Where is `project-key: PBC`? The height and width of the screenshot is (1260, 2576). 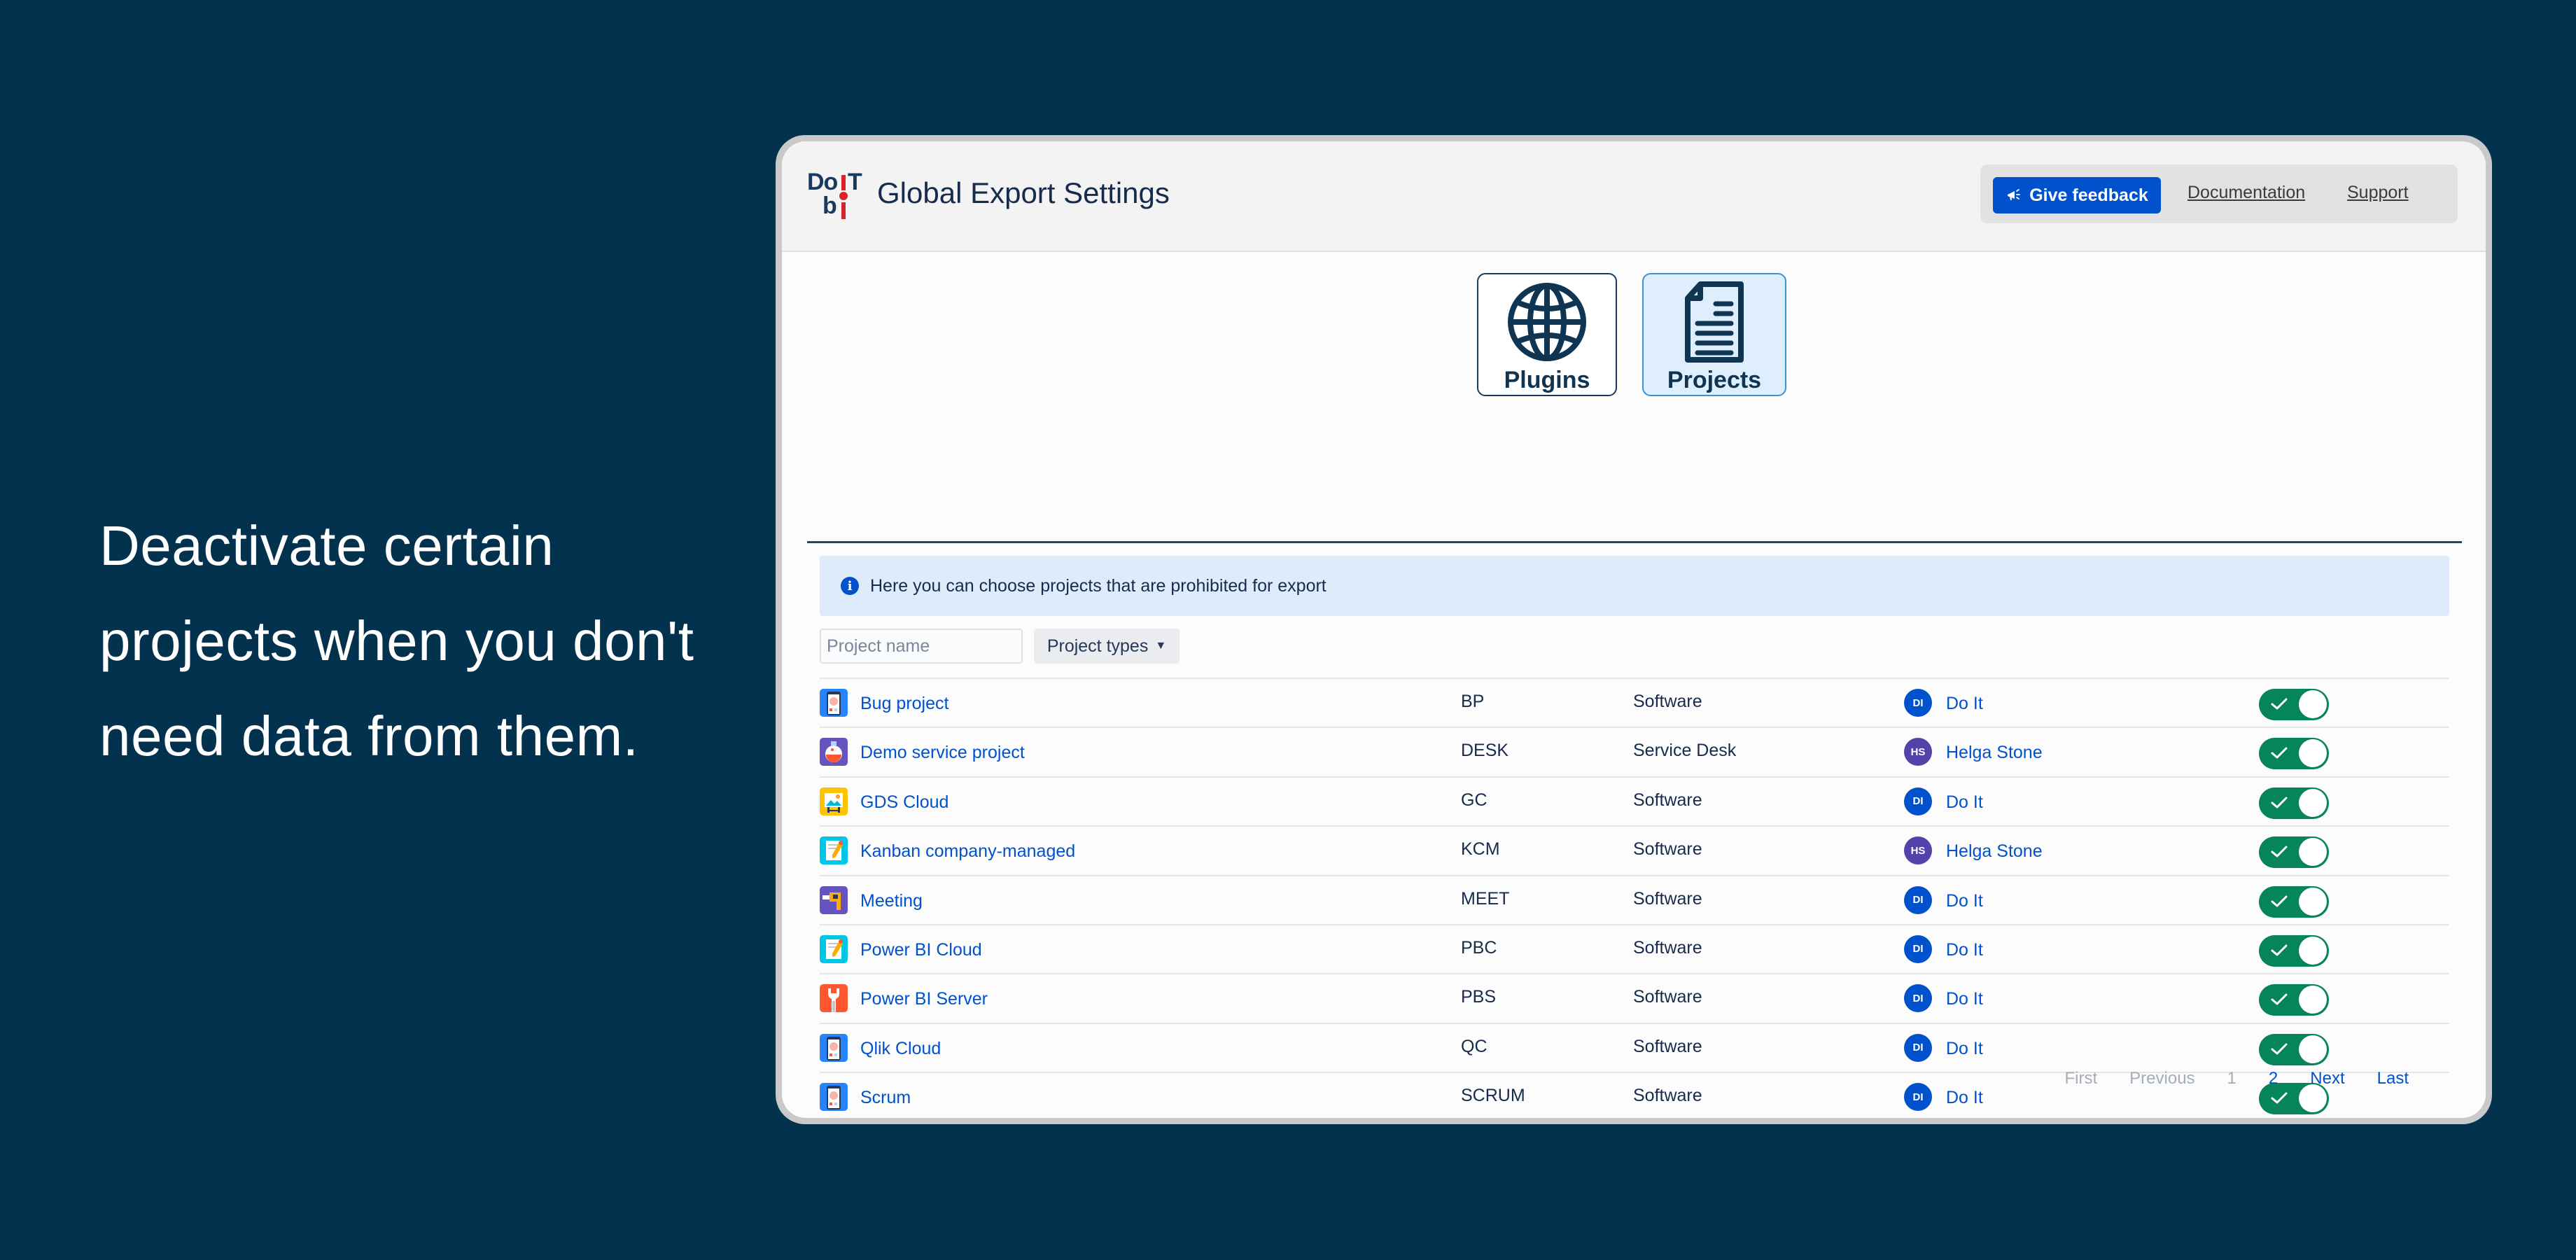 project-key: PBC is located at coordinates (1479, 947).